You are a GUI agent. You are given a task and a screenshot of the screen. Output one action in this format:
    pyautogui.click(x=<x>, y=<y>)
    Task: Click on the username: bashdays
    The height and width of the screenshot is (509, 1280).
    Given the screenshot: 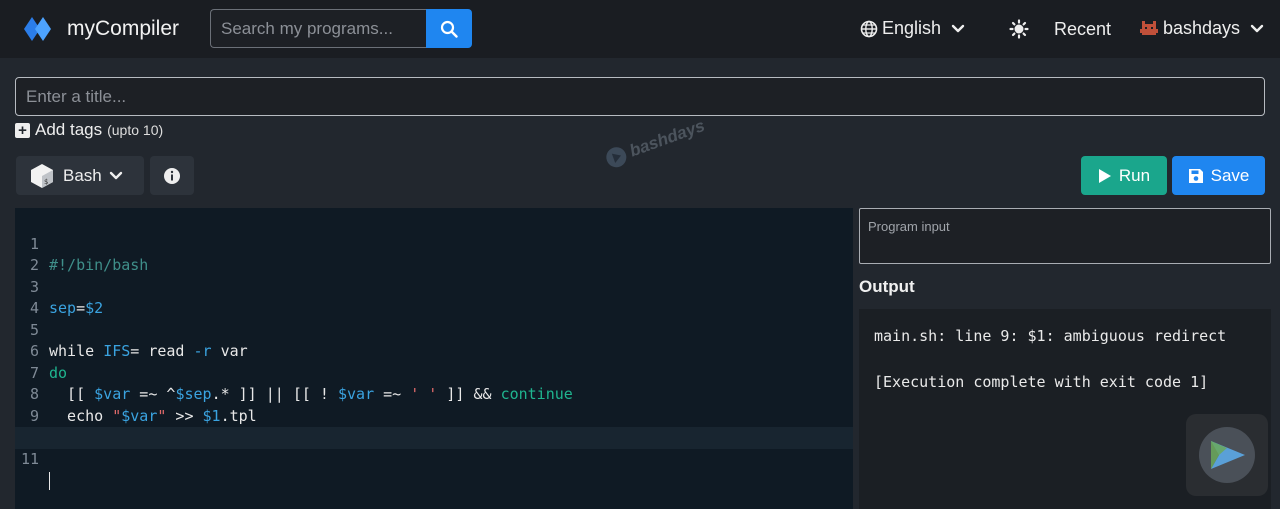 What is the action you would take?
    pyautogui.click(x=1202, y=28)
    